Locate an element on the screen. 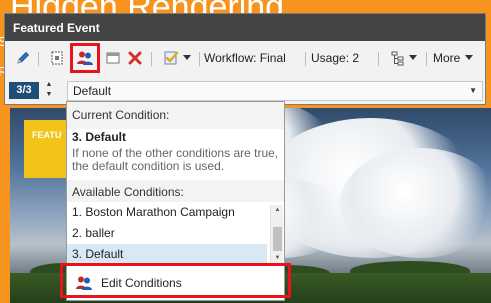 This screenshot has height=303, width=491. layout-button is located at coordinates (113, 58).